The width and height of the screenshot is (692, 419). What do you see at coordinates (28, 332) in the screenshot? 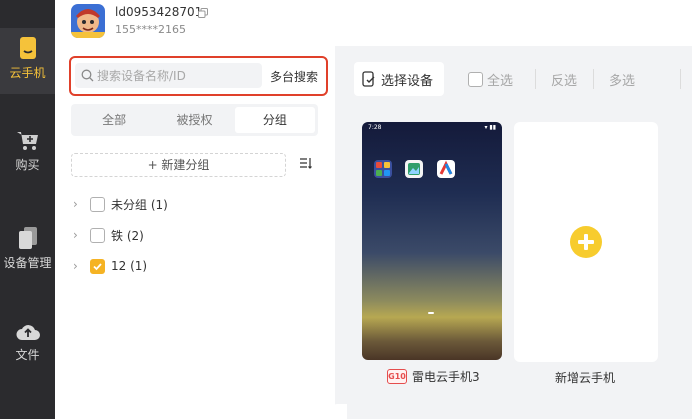
I see `cloud-upload-icon` at bounding box center [28, 332].